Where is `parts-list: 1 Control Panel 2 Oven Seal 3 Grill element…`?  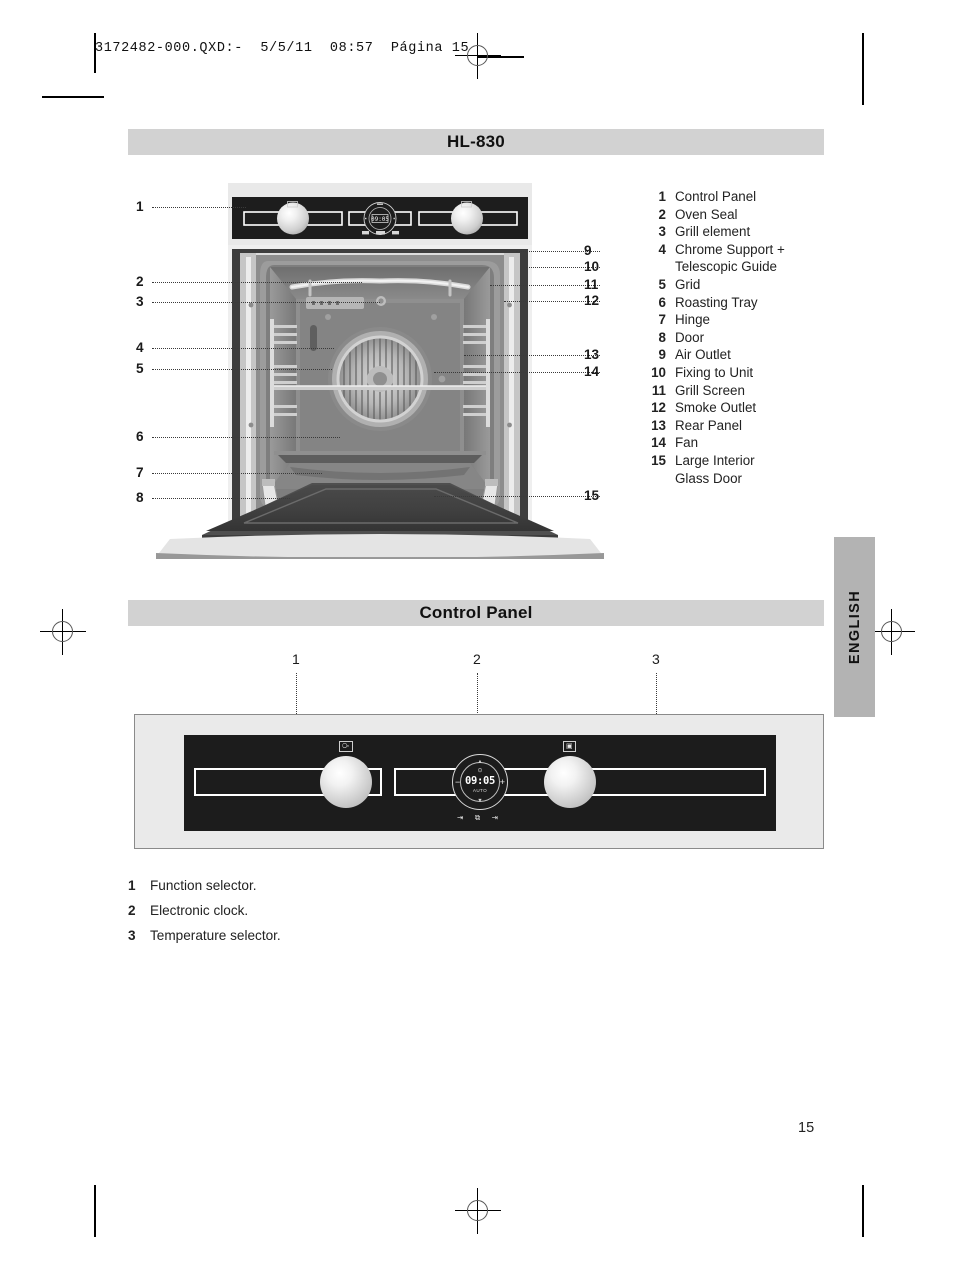 parts-list: 1 Control Panel 2 Oven Seal 3 Grill element… is located at coordinates (740, 337).